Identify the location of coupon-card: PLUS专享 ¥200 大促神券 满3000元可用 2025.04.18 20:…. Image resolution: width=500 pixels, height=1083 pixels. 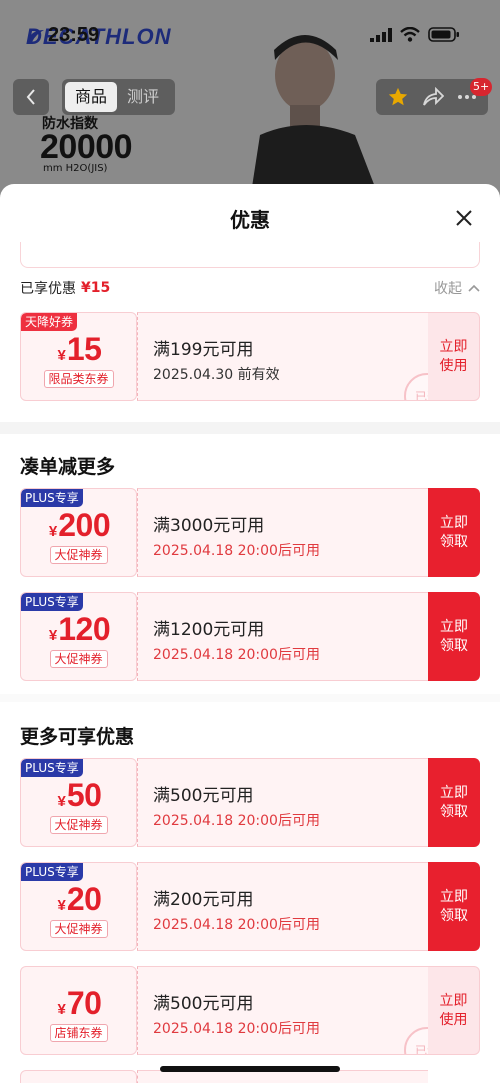
(250, 532).